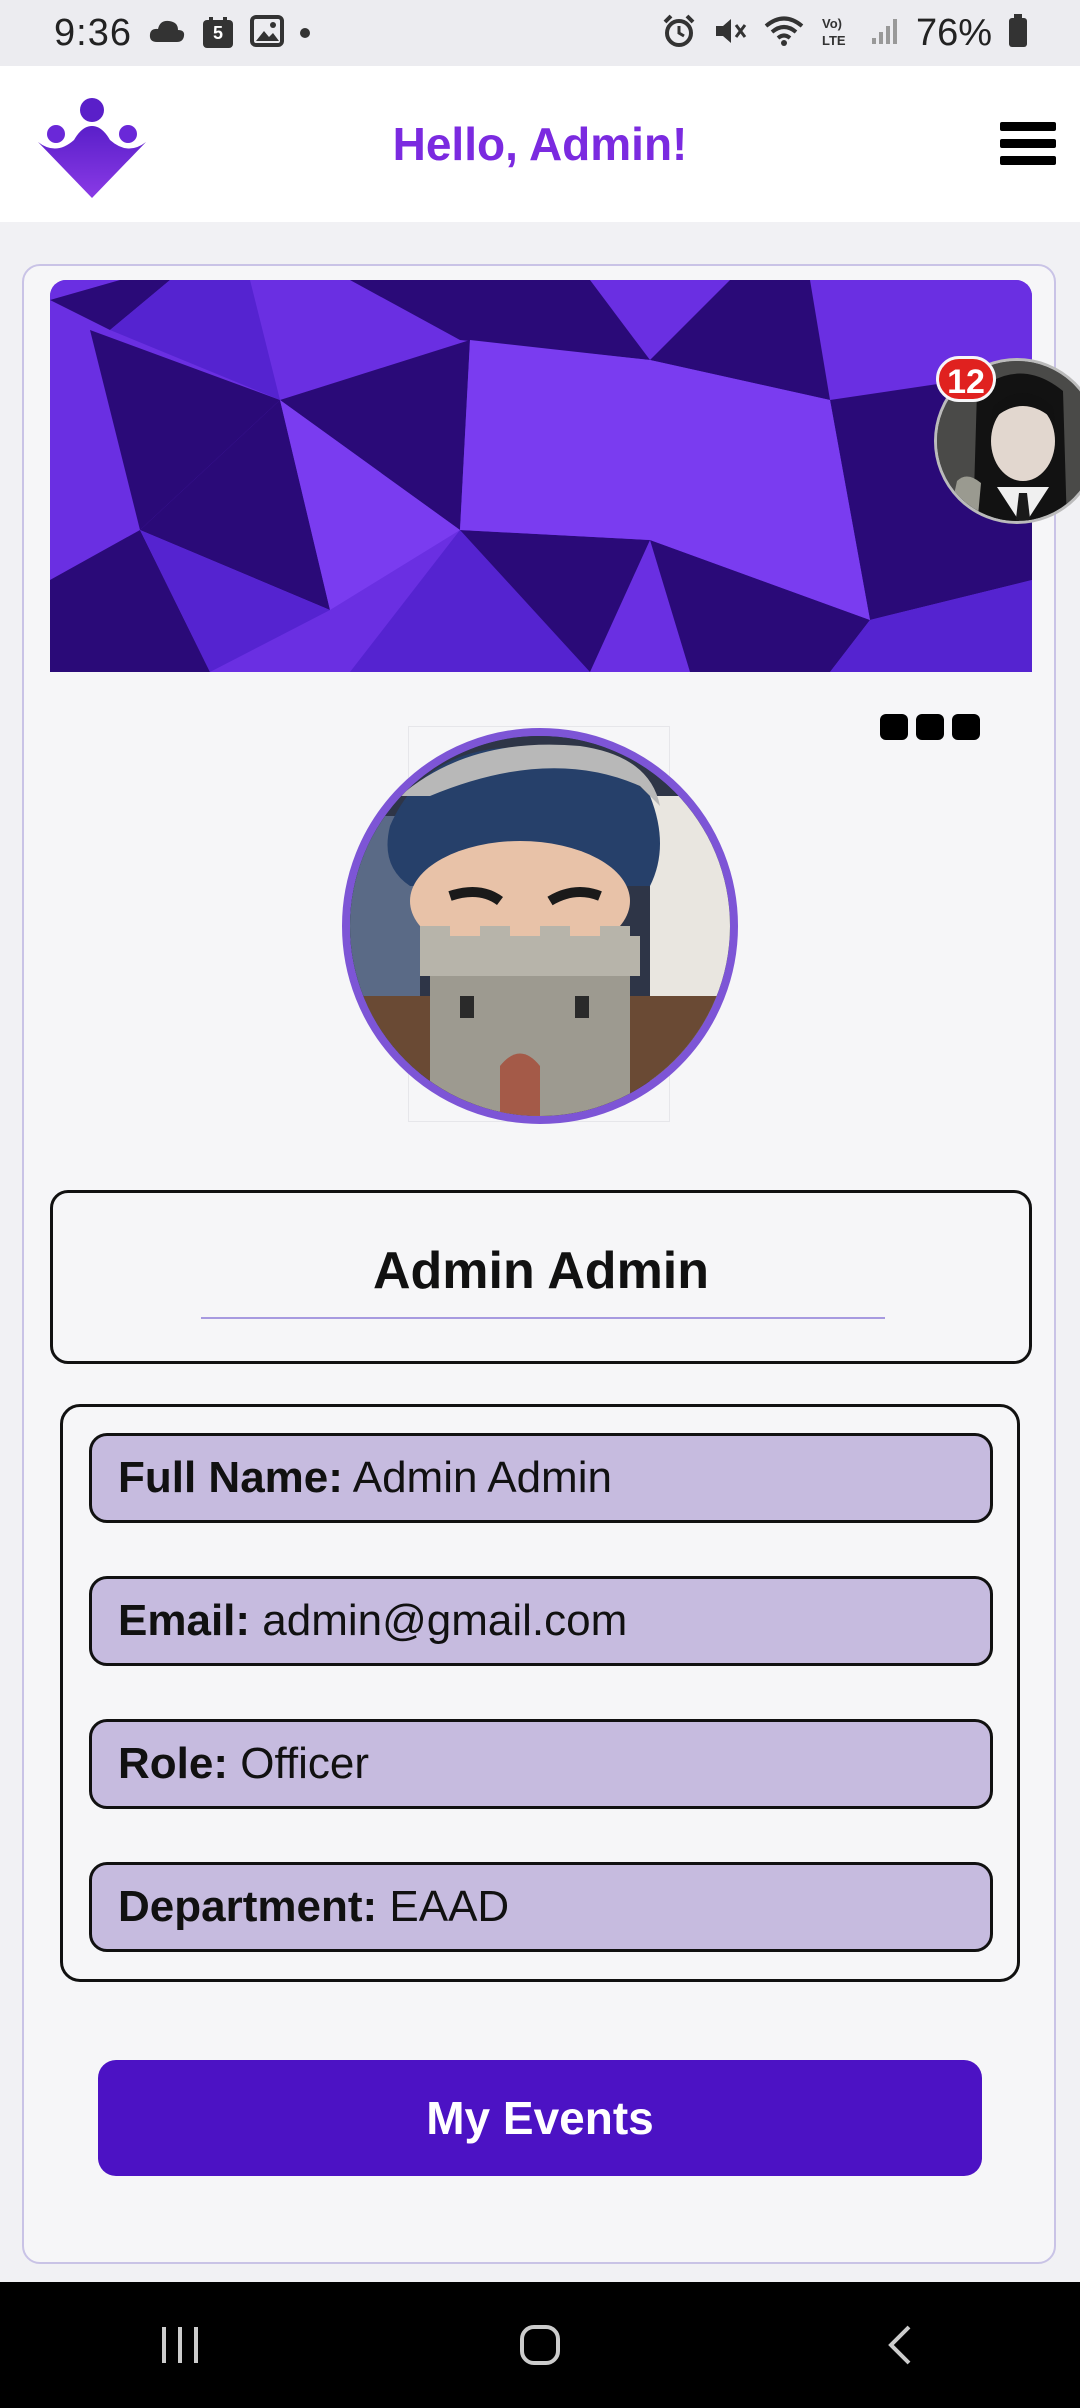 The height and width of the screenshot is (2408, 1080). Describe the element at coordinates (834, 40) in the screenshot. I see `svg-text: LTE` at that location.